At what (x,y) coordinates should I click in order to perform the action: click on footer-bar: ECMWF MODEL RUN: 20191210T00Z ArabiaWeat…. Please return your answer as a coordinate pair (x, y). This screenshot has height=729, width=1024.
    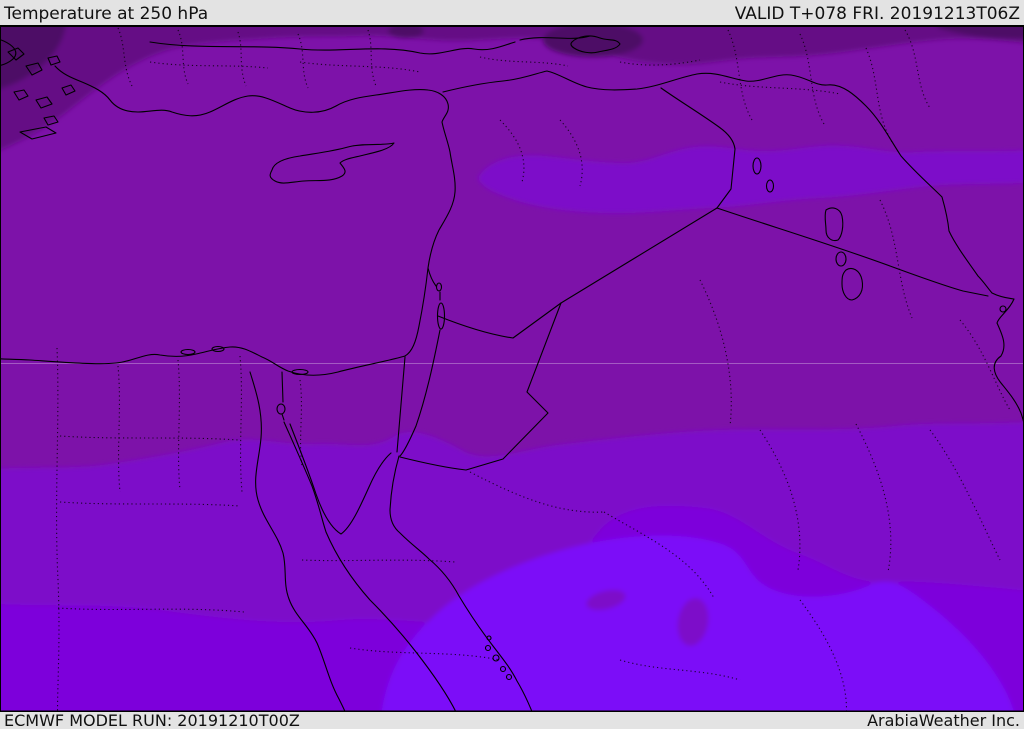
    Looking at the image, I should click on (512, 720).